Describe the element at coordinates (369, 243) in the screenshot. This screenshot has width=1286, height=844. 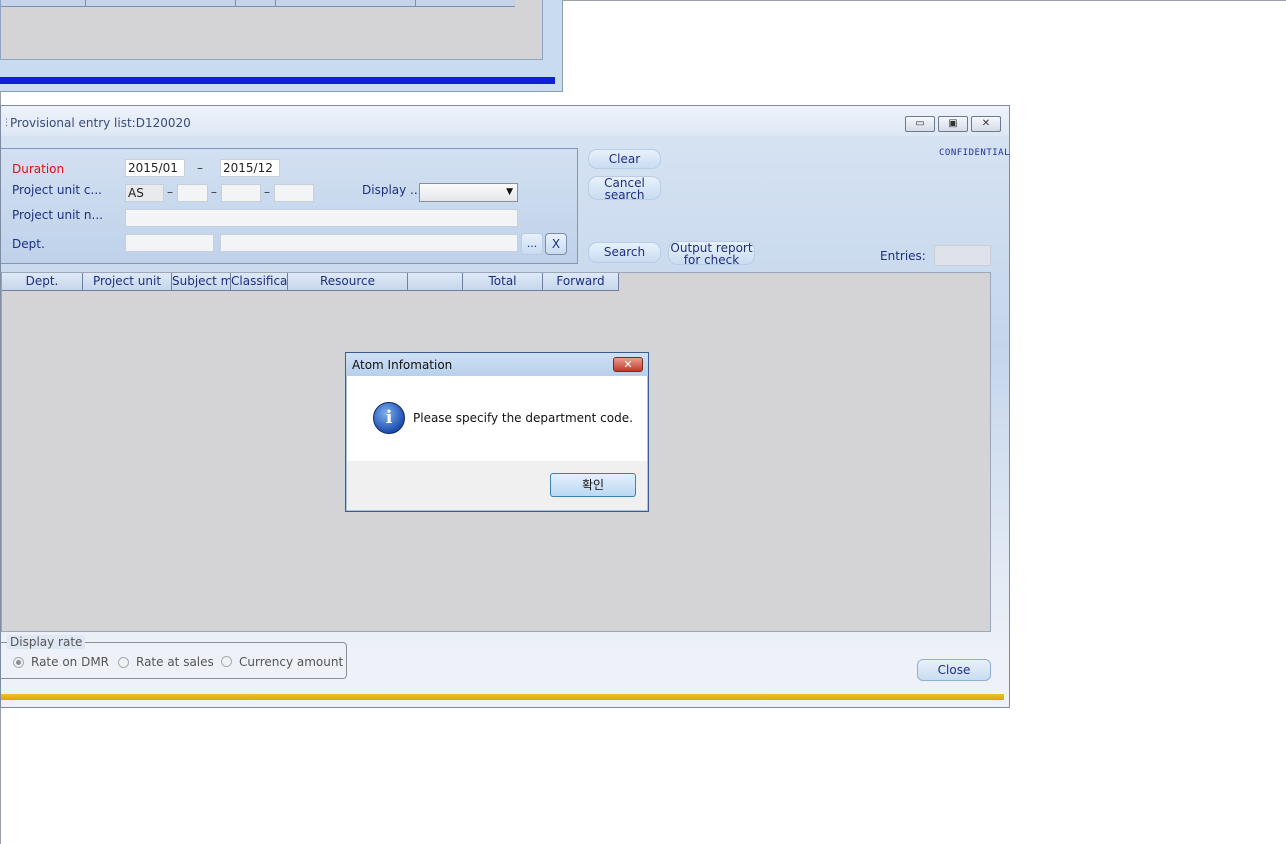
I see `dept-name-input` at that location.